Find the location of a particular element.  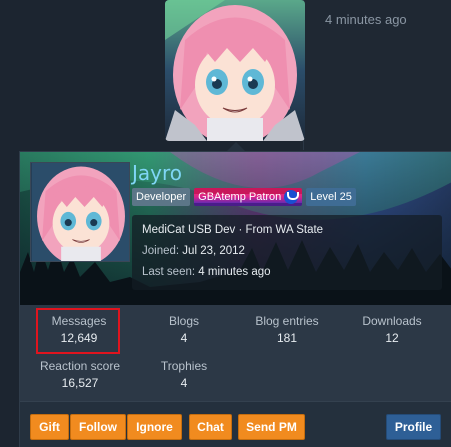

last-seen-label: Last seen: is located at coordinates (169, 272).